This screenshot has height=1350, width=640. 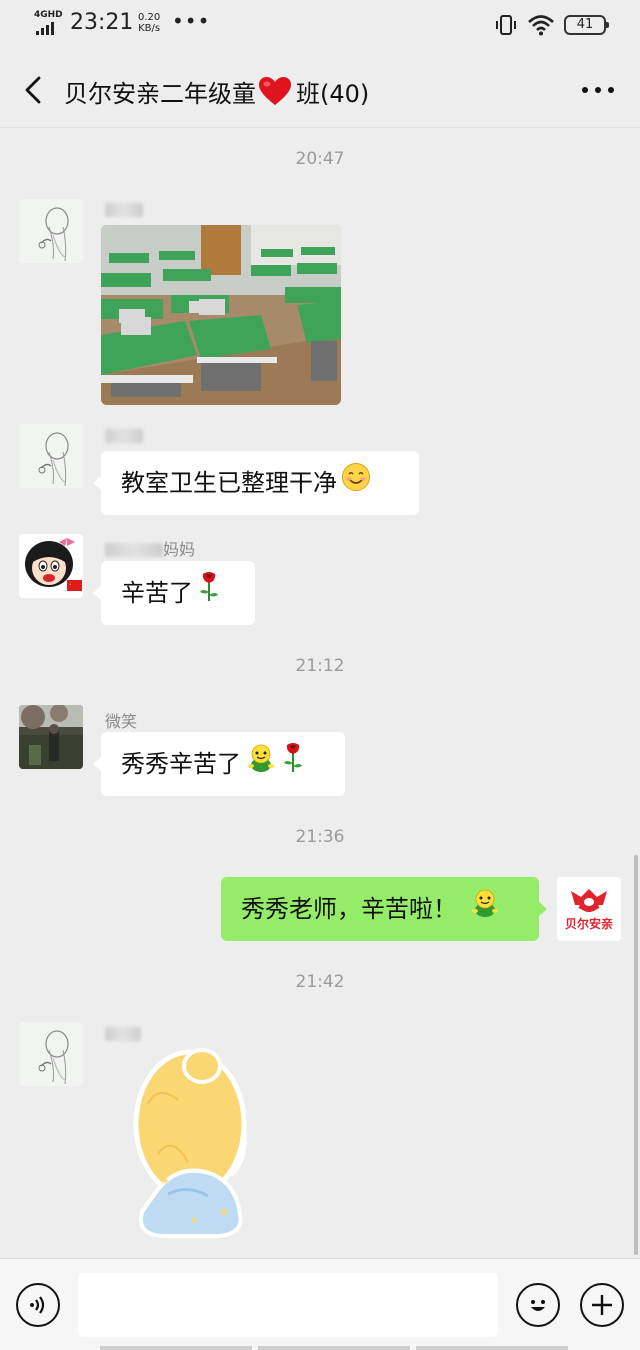 I want to click on emoji-icon, so click(x=538, y=1305).